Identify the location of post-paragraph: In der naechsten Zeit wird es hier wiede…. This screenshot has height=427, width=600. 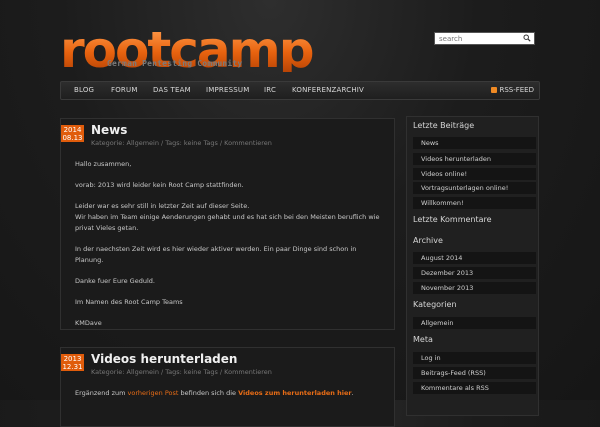
(216, 254).